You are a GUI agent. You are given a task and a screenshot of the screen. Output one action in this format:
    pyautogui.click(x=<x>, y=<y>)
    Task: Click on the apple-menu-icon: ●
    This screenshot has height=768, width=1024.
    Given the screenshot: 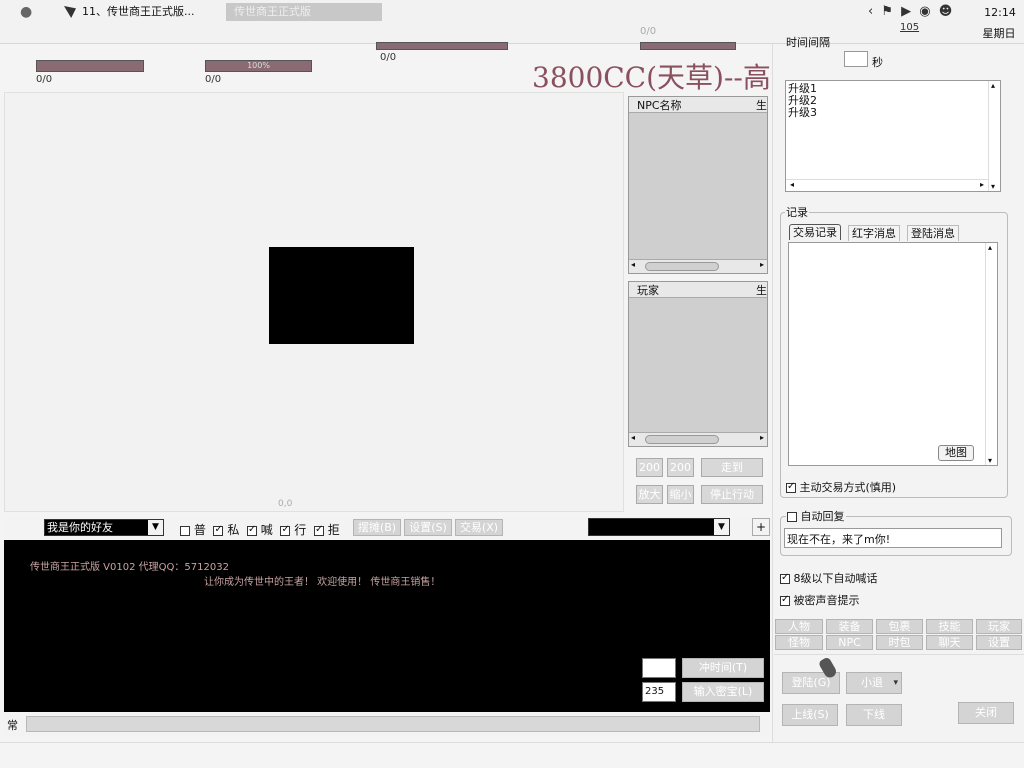 What is the action you would take?
    pyautogui.click(x=26, y=12)
    